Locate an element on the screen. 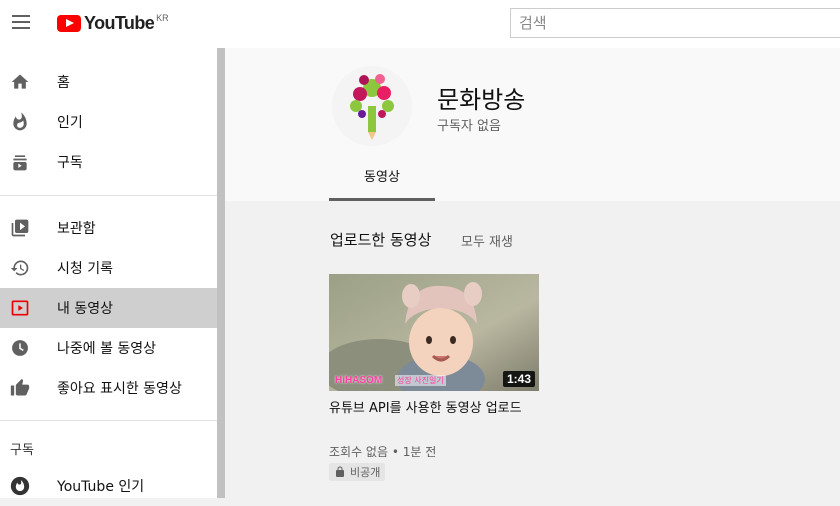 Image resolution: width=840 pixels, height=506 pixels. play-all-button: 모두 재생 is located at coordinates (487, 240).